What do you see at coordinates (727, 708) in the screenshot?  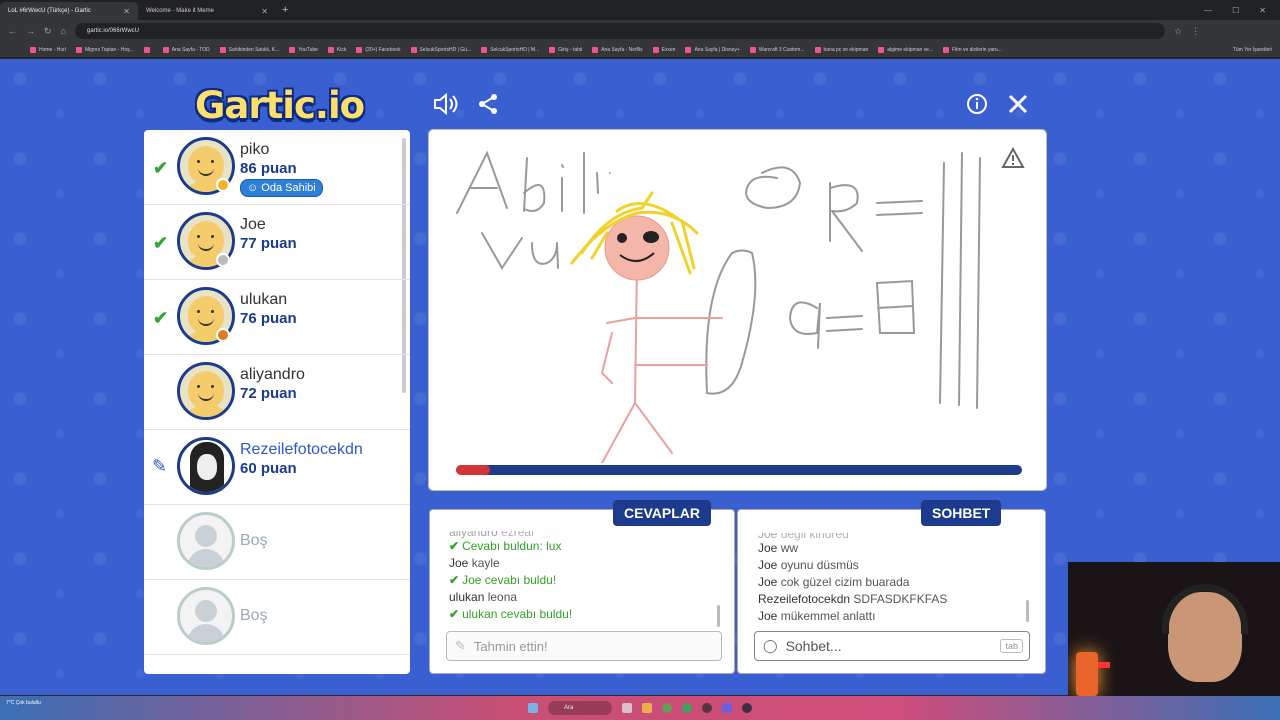 I see `discord-icon` at bounding box center [727, 708].